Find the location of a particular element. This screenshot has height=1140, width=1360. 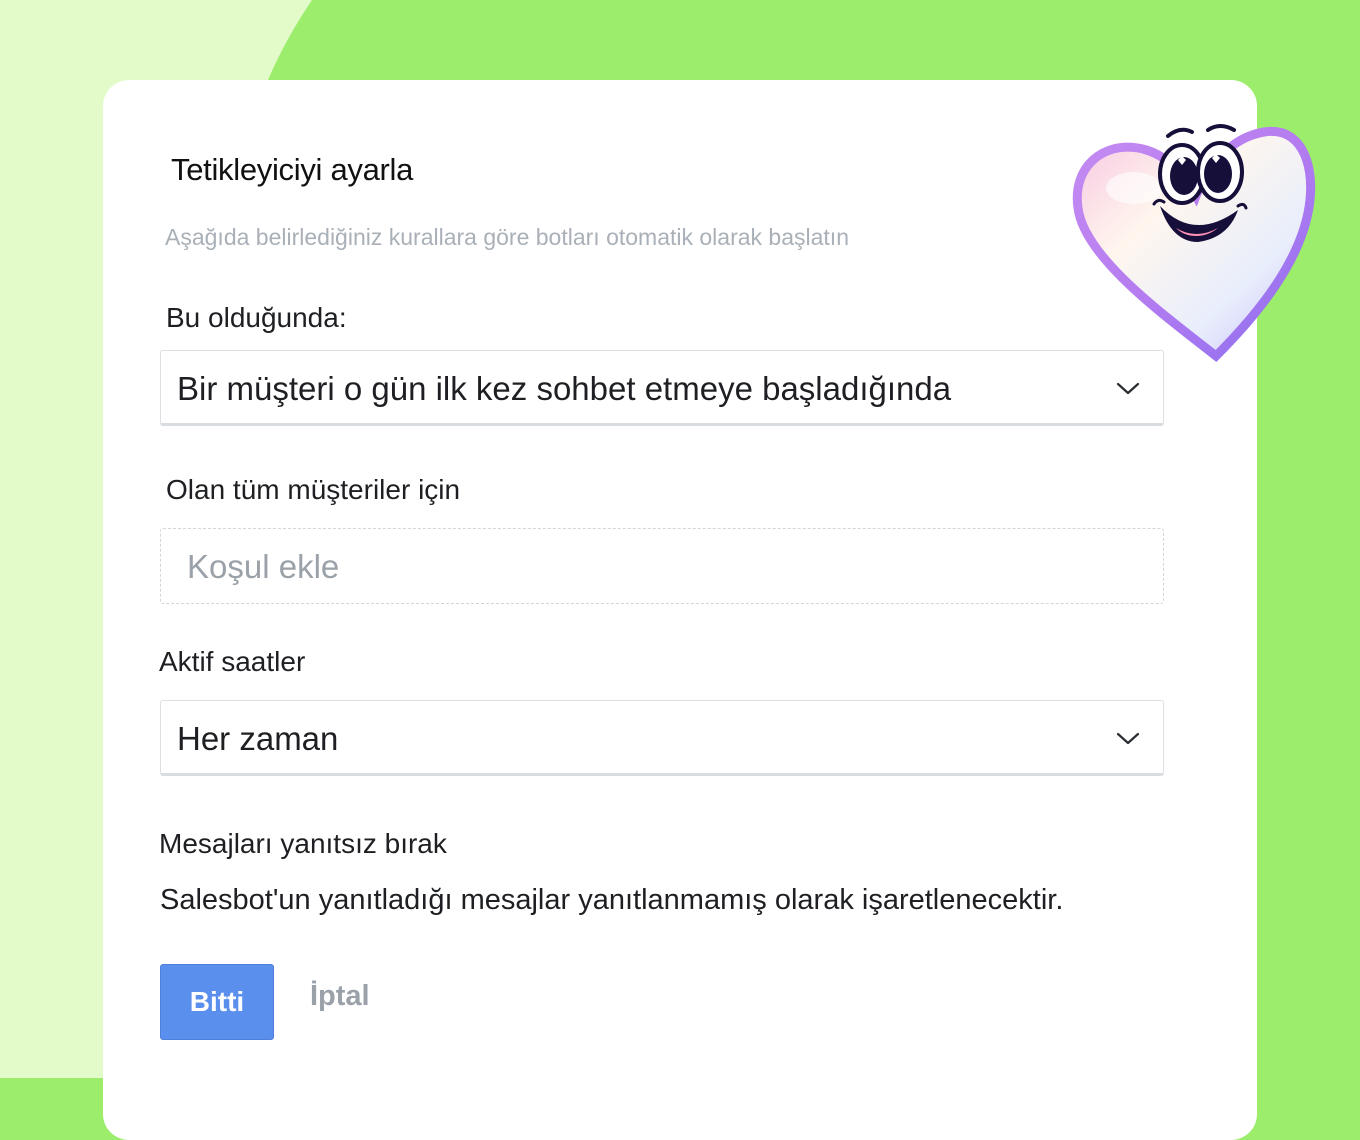

add-condition-field: Koşul ekle is located at coordinates (662, 566).